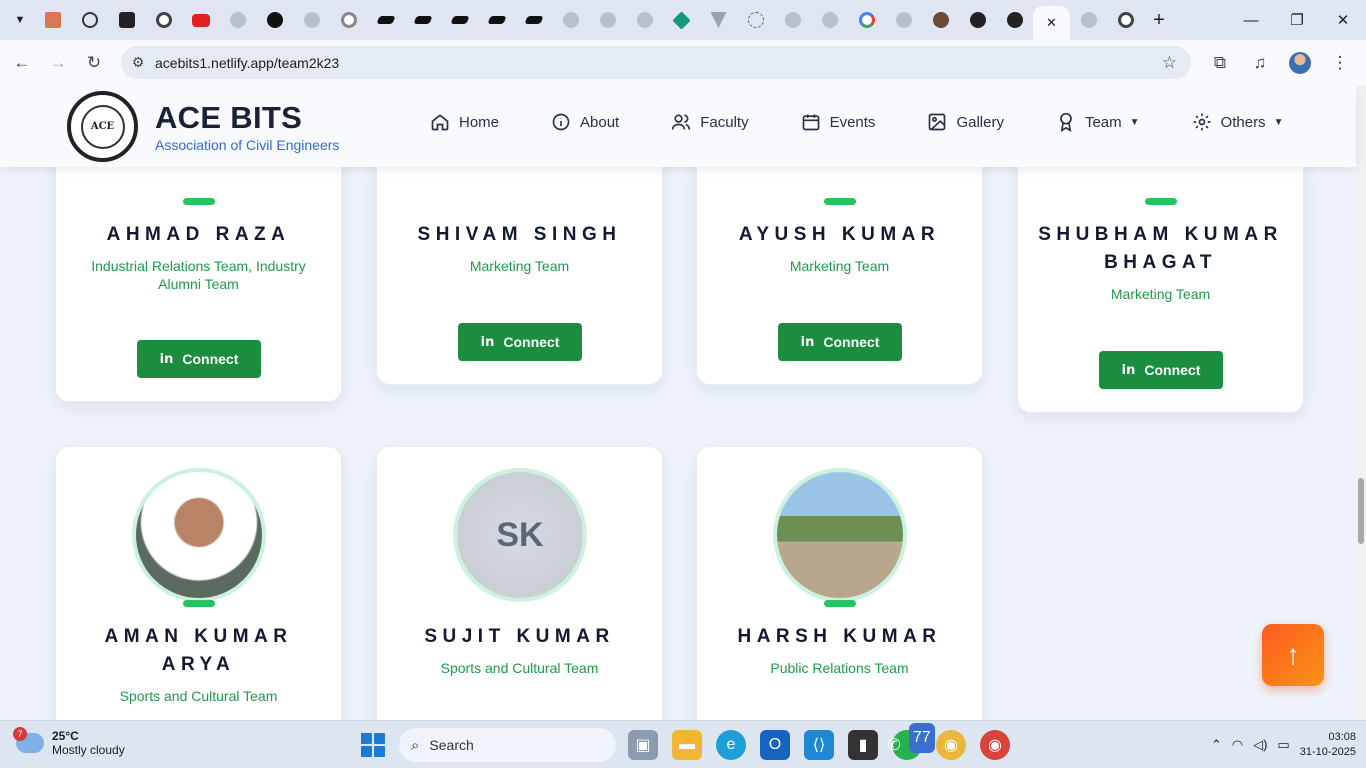 The image size is (1366, 768). Describe the element at coordinates (755, 20) in the screenshot. I see `tab-figma` at that location.